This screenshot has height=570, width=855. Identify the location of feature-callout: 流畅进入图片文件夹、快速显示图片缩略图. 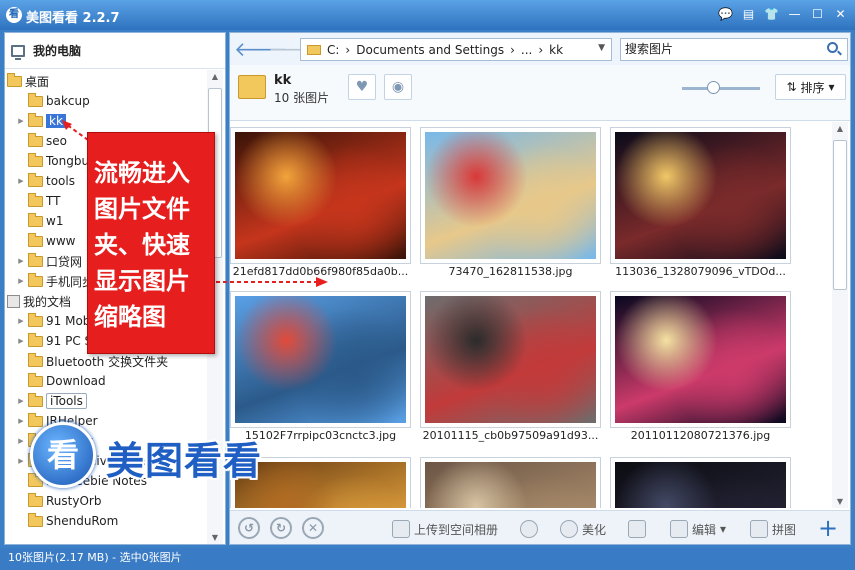
(151, 243).